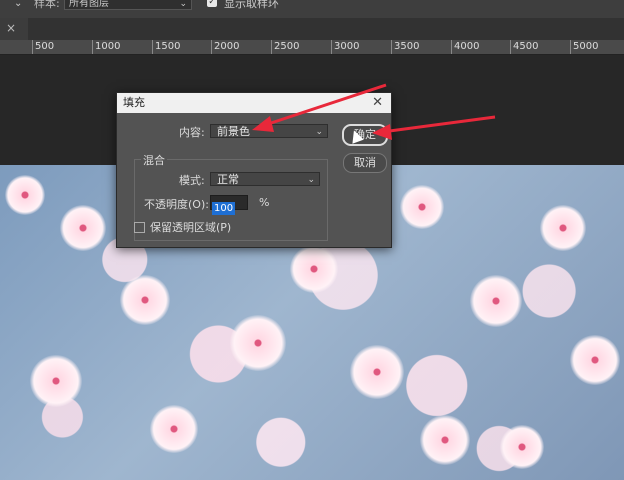  What do you see at coordinates (47, 5) in the screenshot?
I see `sample-label: 样本:` at bounding box center [47, 5].